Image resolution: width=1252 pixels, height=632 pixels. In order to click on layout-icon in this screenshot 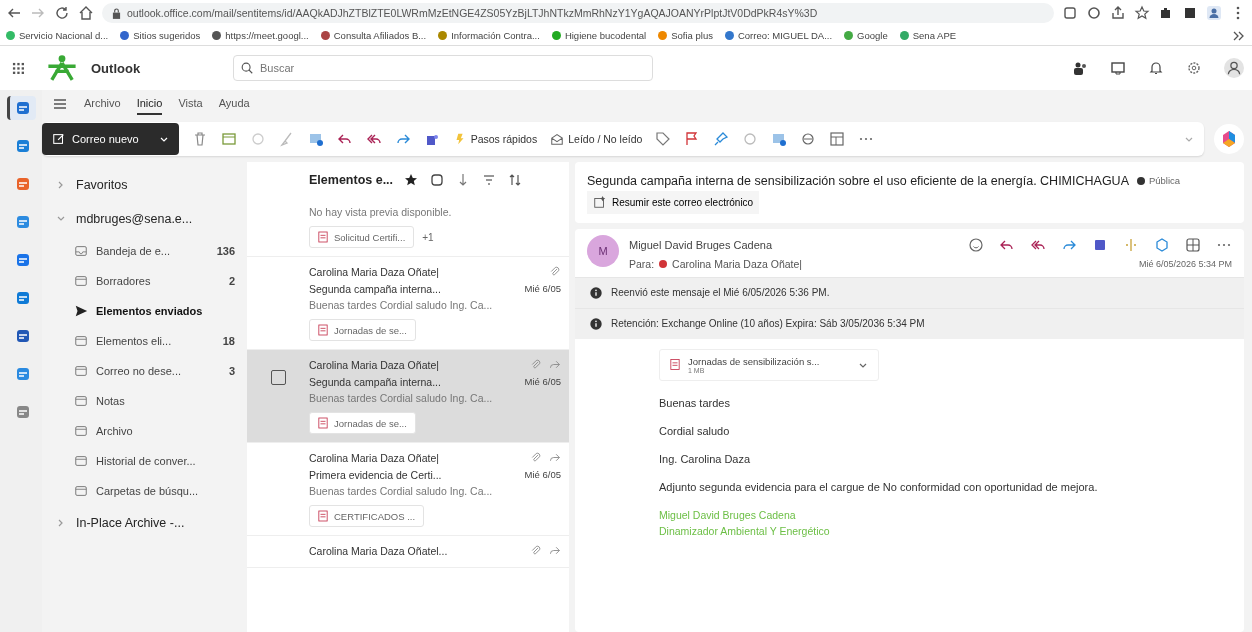, I will do `click(837, 139)`.